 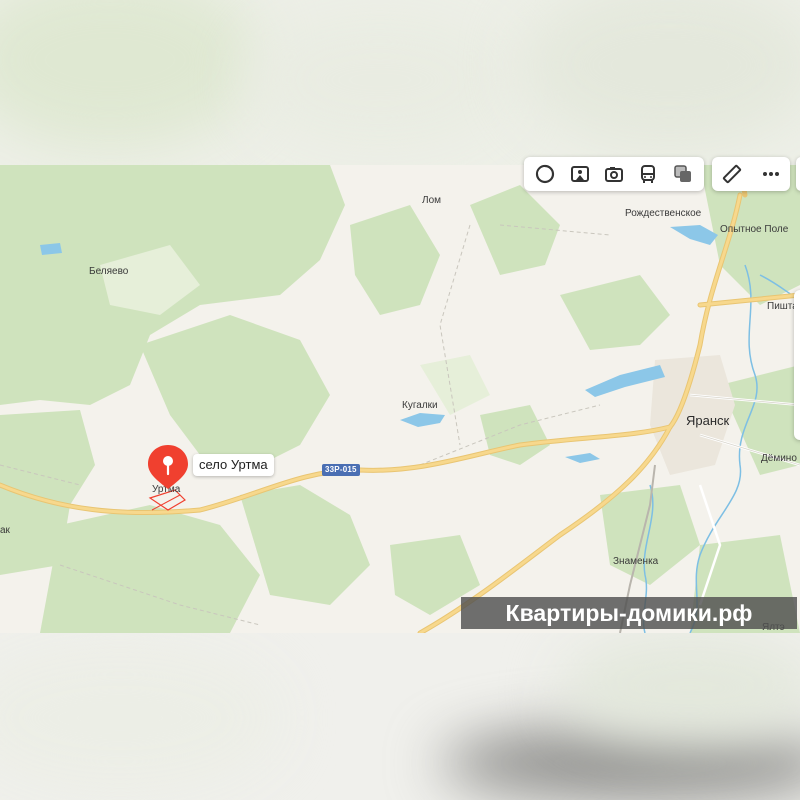 I want to click on watermark: Квартиры-домики.рф, so click(x=629, y=613).